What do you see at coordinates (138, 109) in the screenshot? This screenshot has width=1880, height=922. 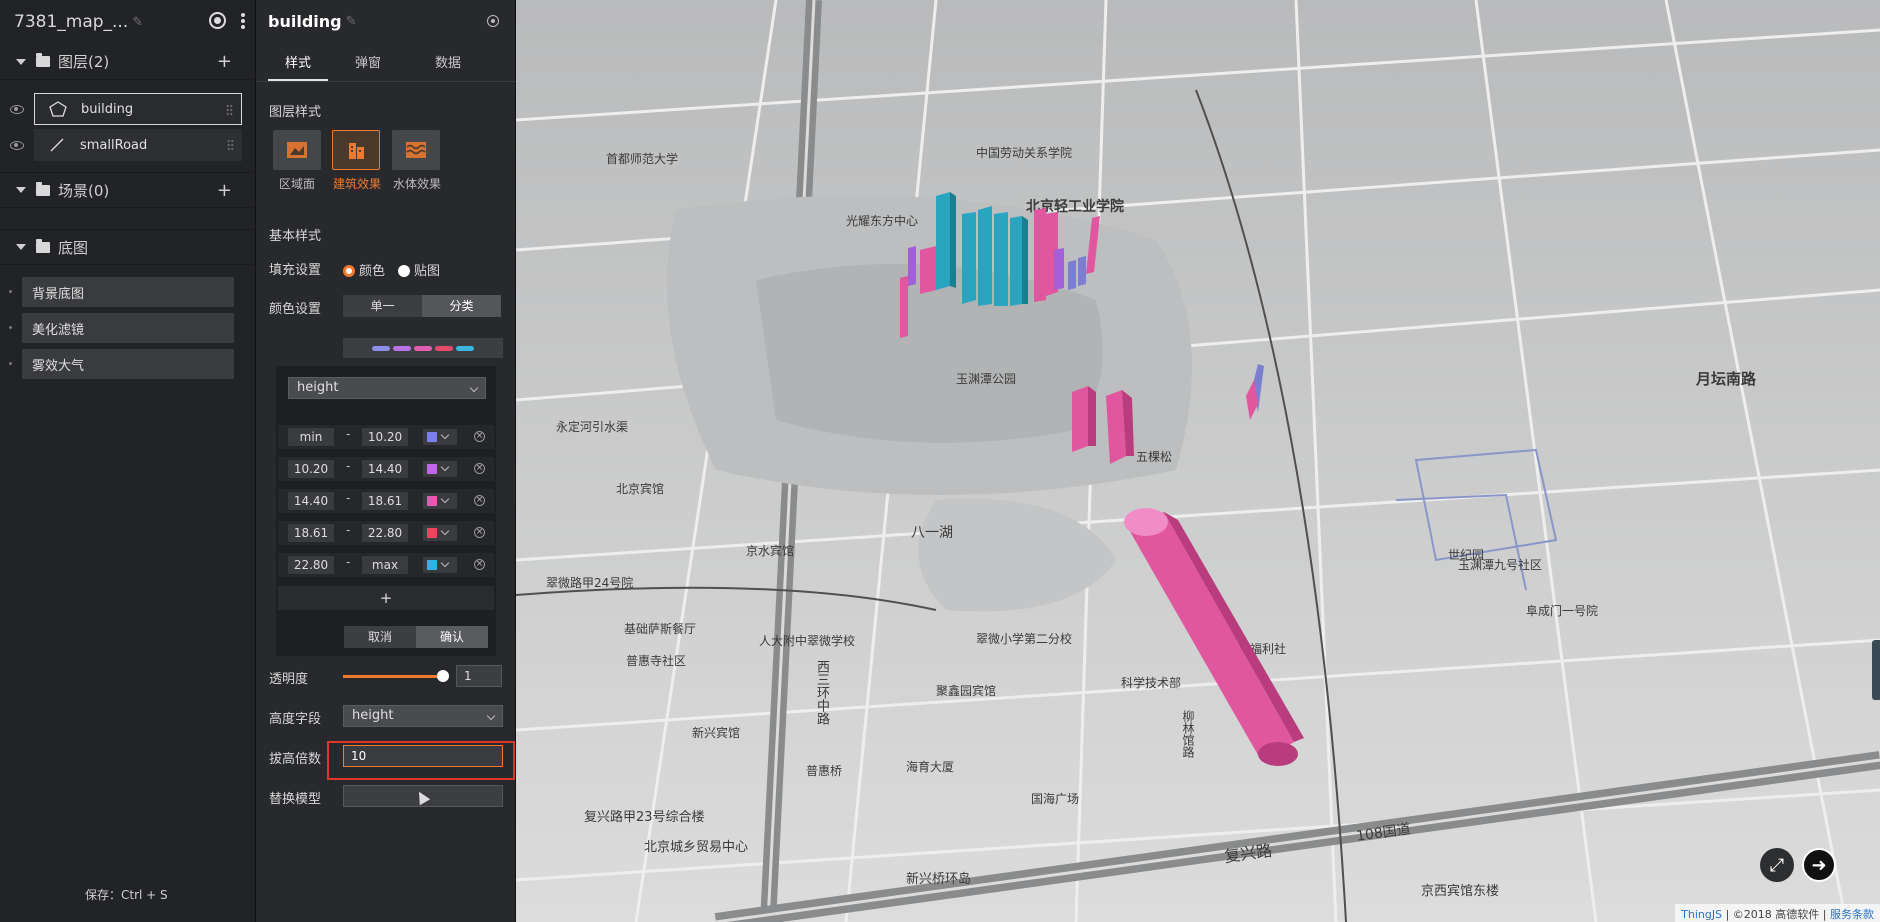 I see `layer-item-building: building` at bounding box center [138, 109].